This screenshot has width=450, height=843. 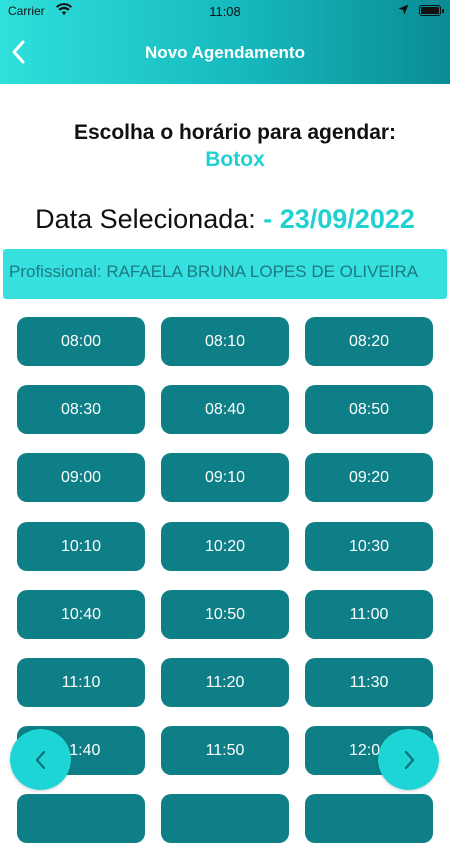 I want to click on time-slot-button: 10:30, so click(x=369, y=546).